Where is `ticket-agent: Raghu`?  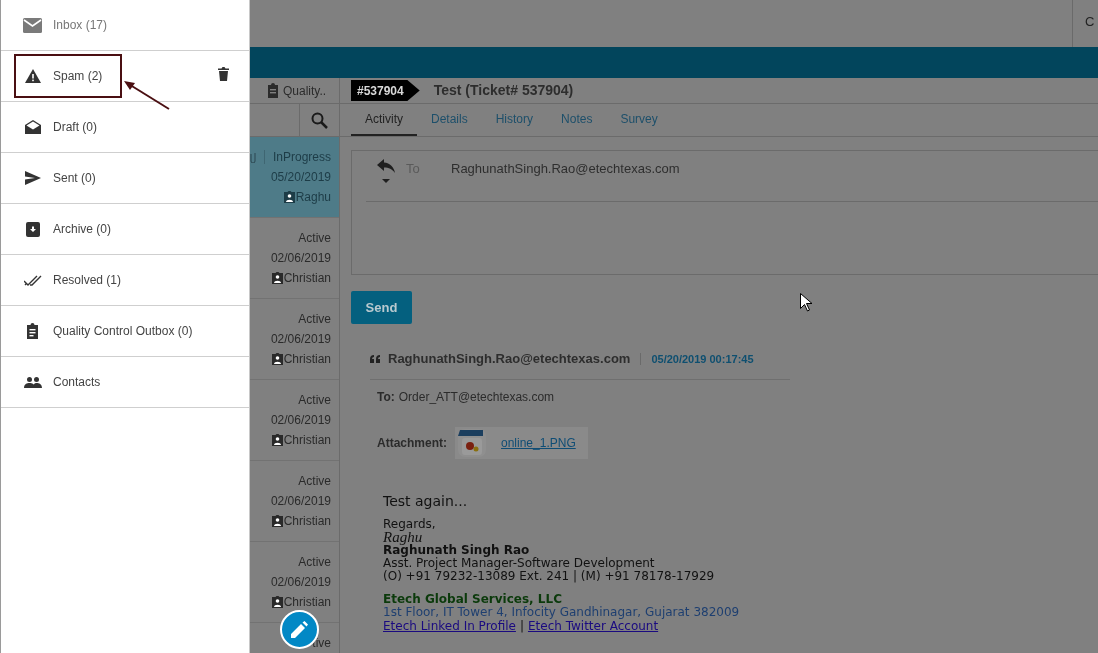
ticket-agent: Raghu is located at coordinates (313, 197).